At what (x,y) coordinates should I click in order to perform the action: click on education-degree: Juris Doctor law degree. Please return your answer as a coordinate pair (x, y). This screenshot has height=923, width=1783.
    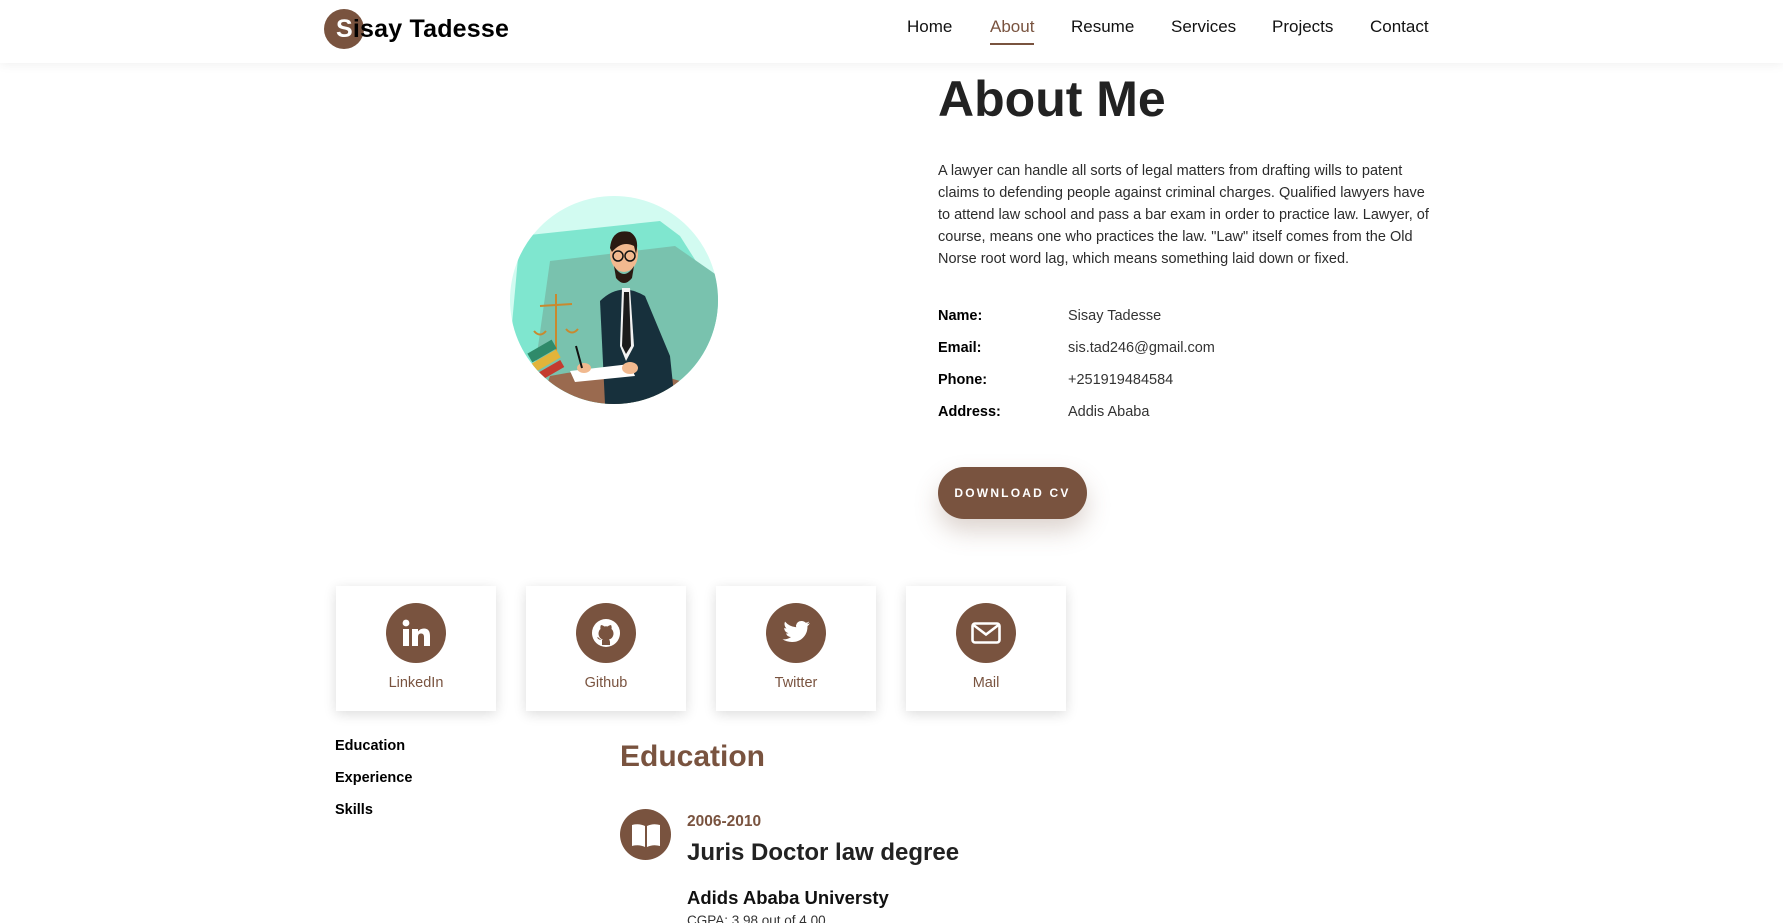
    Looking at the image, I should click on (823, 852).